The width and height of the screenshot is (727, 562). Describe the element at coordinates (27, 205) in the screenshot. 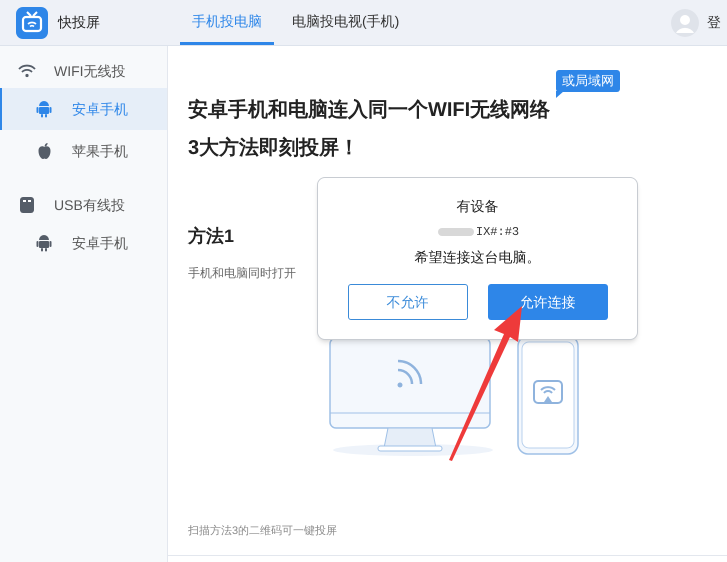

I see `usb-icon` at that location.